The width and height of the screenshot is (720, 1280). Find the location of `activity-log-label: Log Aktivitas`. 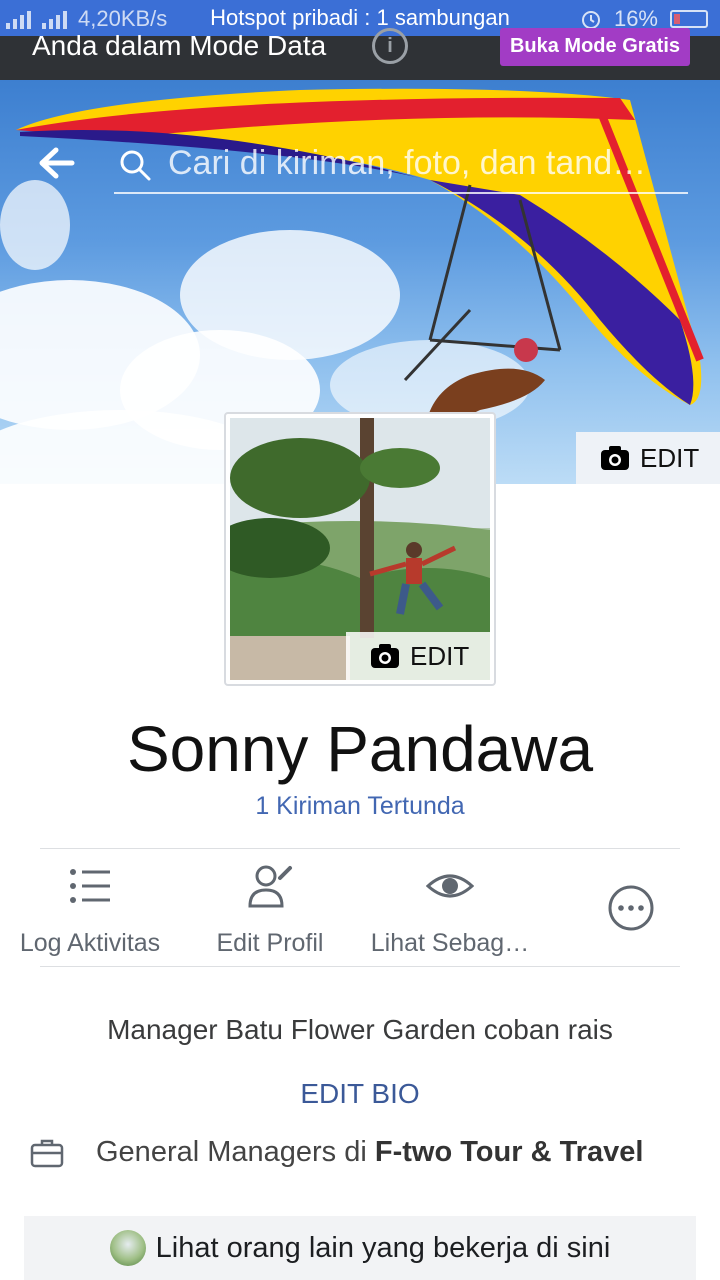

activity-log-label: Log Aktivitas is located at coordinates (90, 943).